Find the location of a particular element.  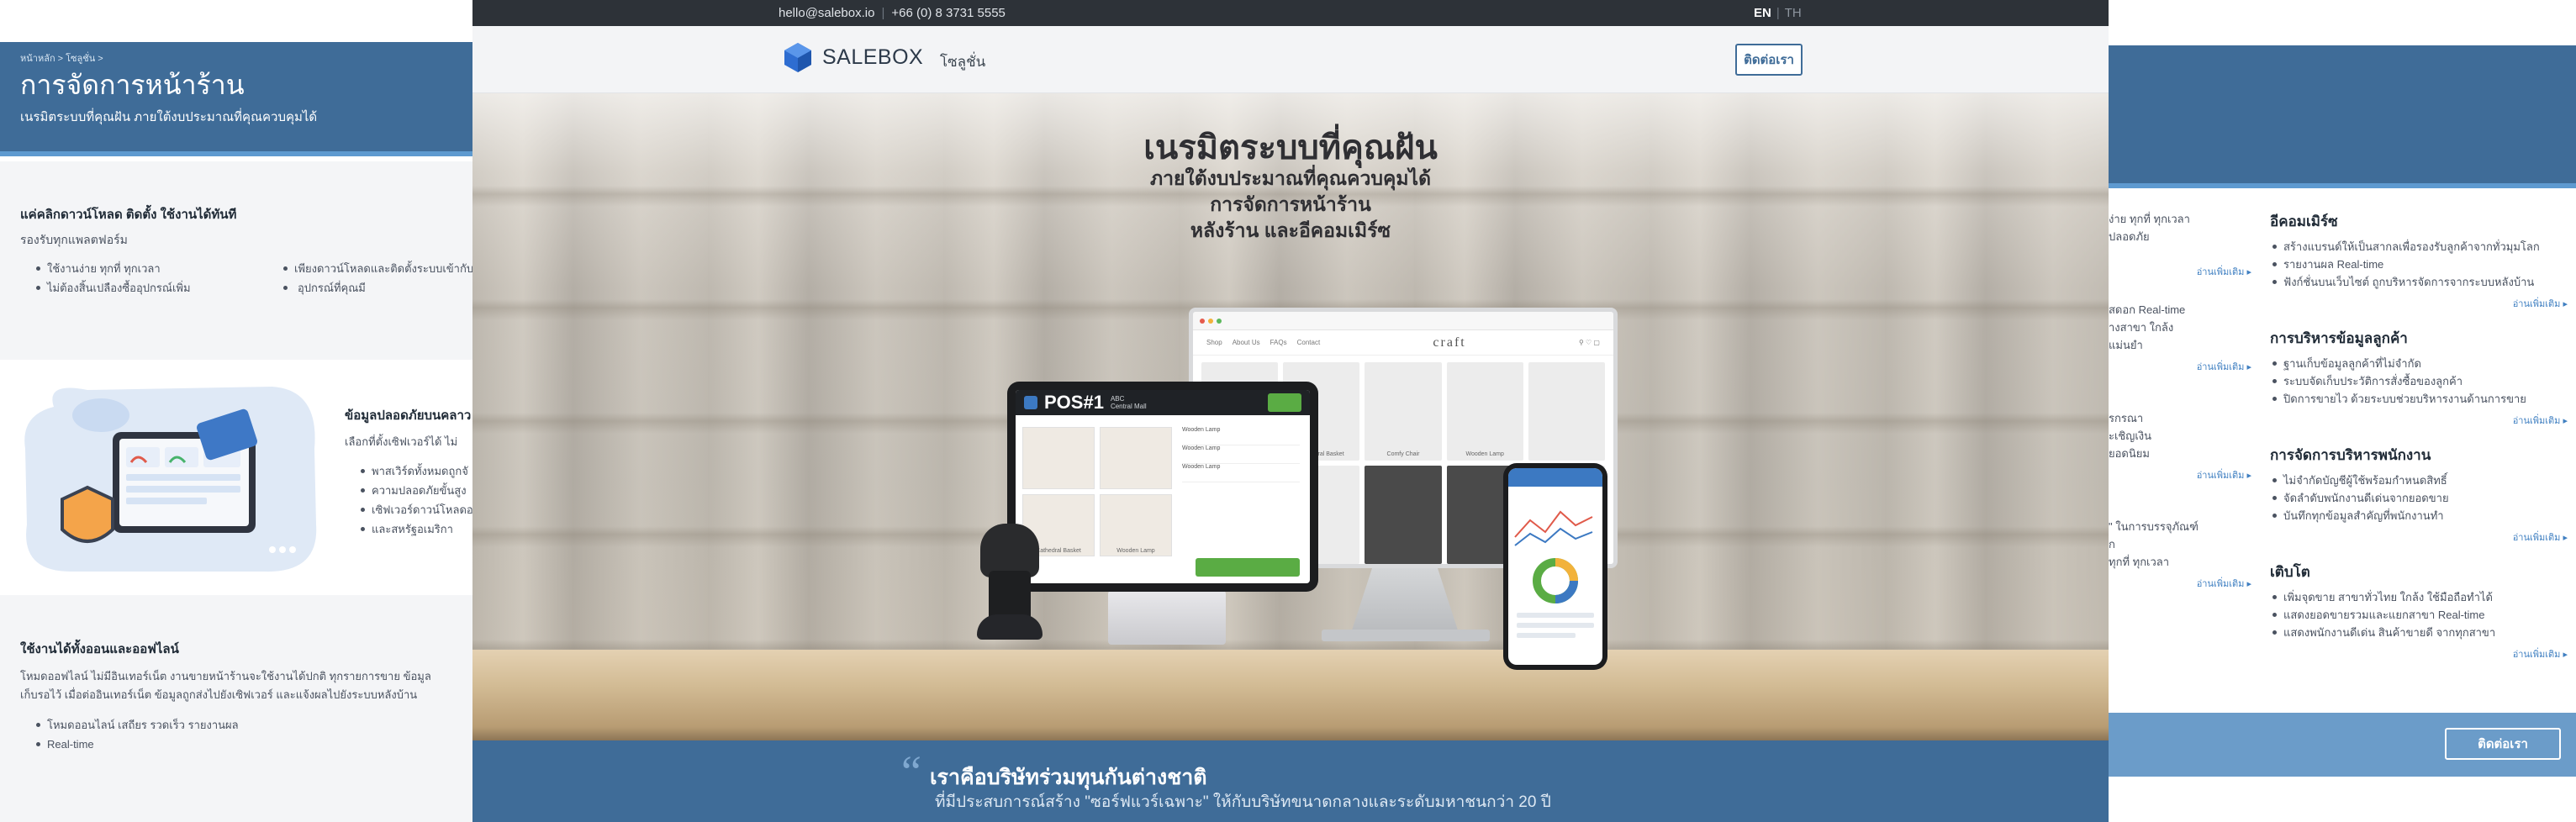

pos-product is located at coordinates (1136, 458).